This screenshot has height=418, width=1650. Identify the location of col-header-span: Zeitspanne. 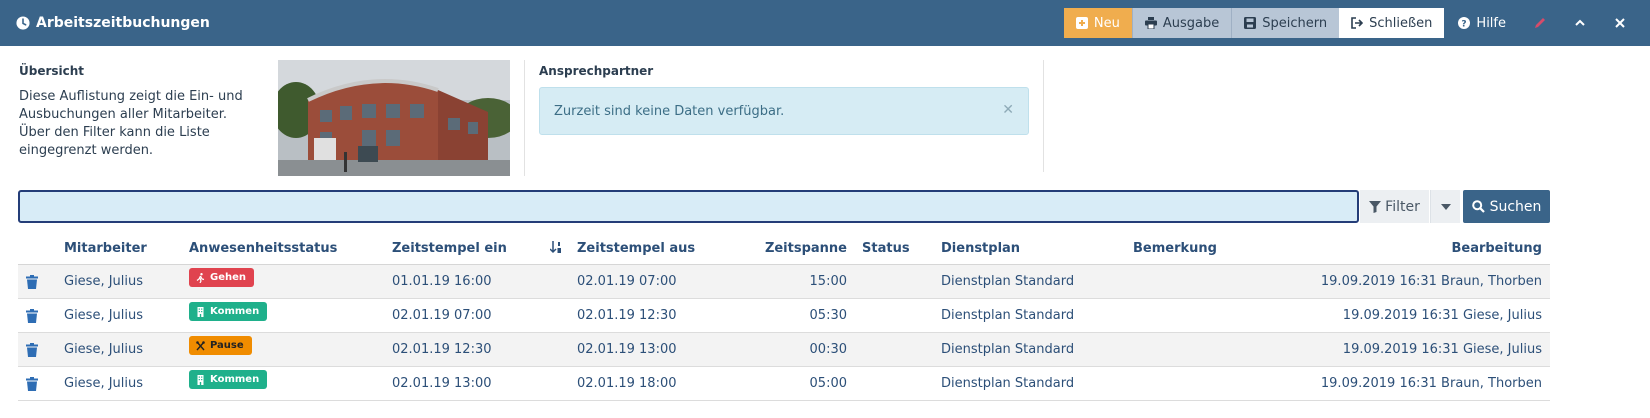
(806, 248).